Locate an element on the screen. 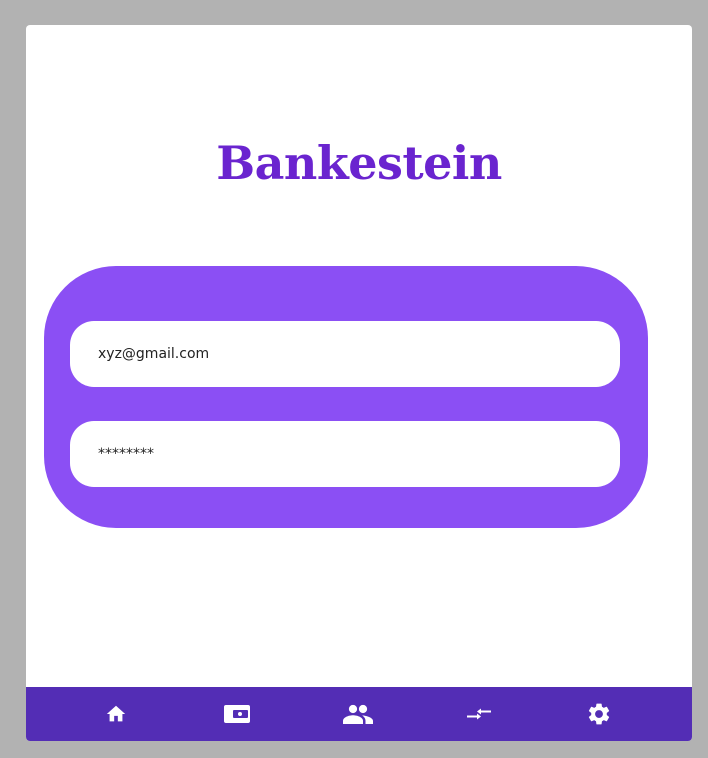  password-field: ******** is located at coordinates (345, 454).